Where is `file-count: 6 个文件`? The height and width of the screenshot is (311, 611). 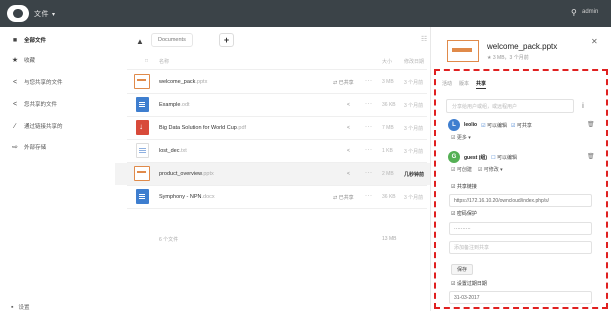 file-count: 6 个文件 is located at coordinates (169, 240).